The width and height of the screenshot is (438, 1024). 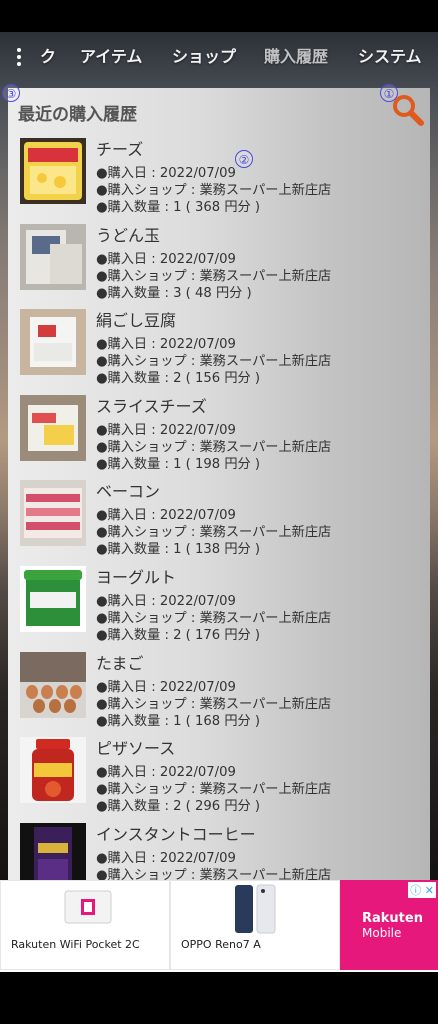 I want to click on ad-item-label: OPPO Reno7 A, so click(x=221, y=944).